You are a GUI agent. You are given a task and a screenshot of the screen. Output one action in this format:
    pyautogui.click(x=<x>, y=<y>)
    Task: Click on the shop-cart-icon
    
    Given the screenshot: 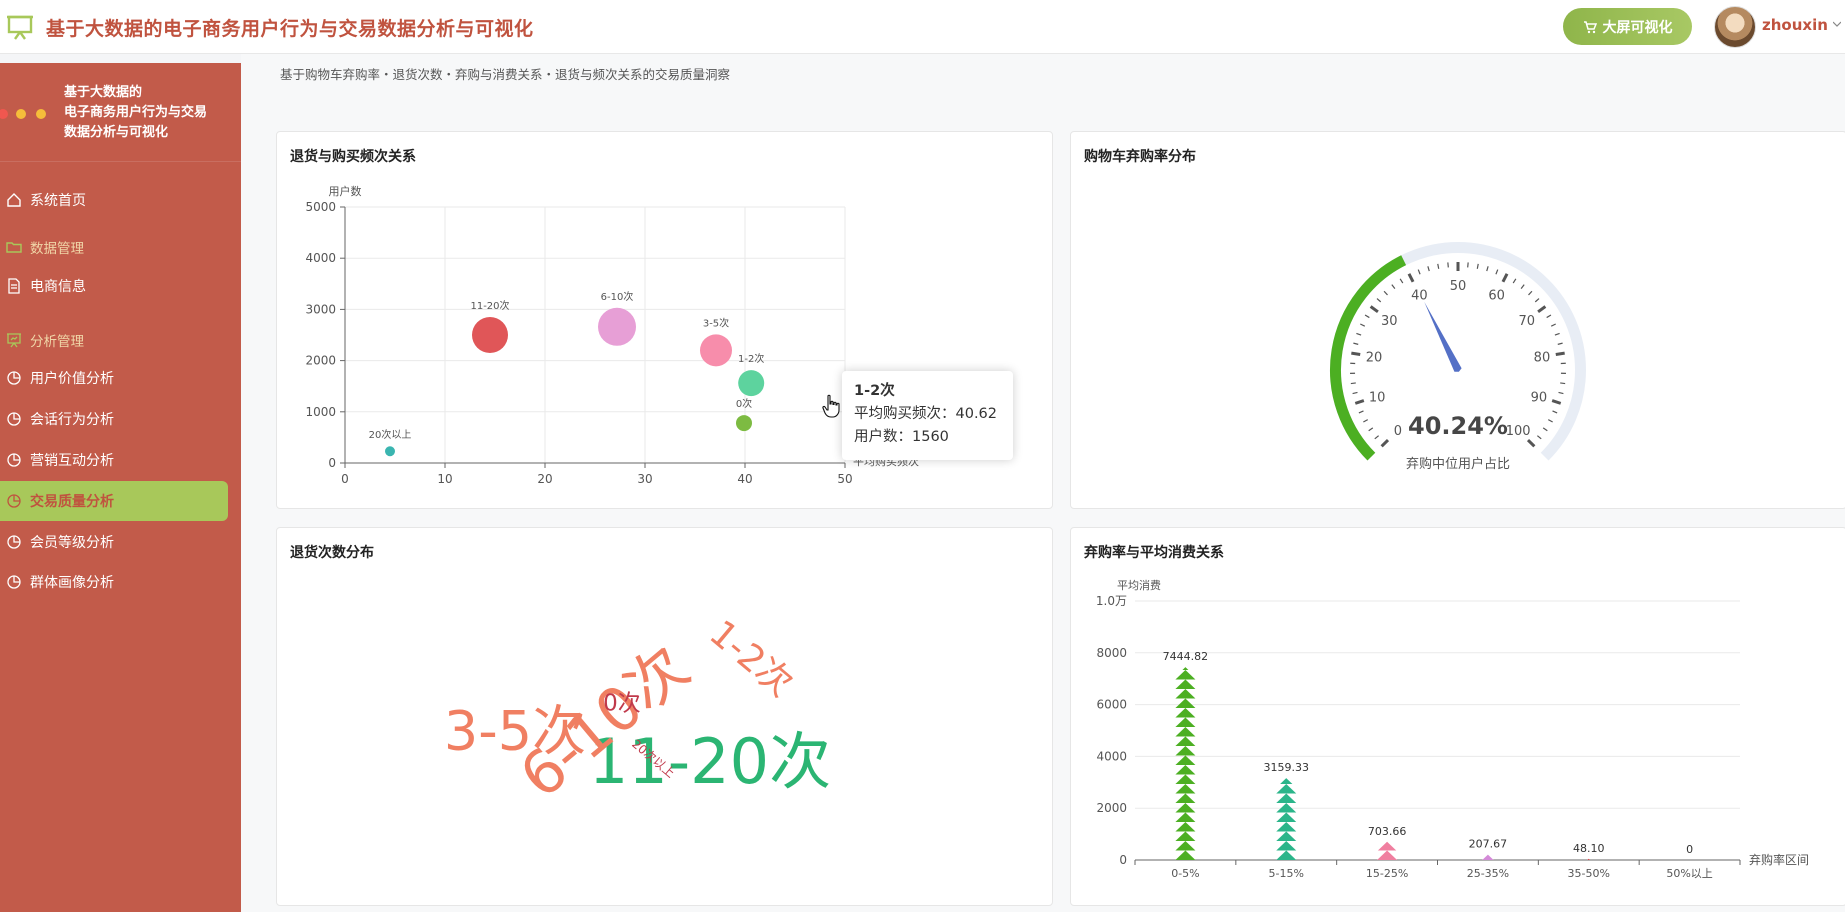 What is the action you would take?
    pyautogui.click(x=1590, y=26)
    